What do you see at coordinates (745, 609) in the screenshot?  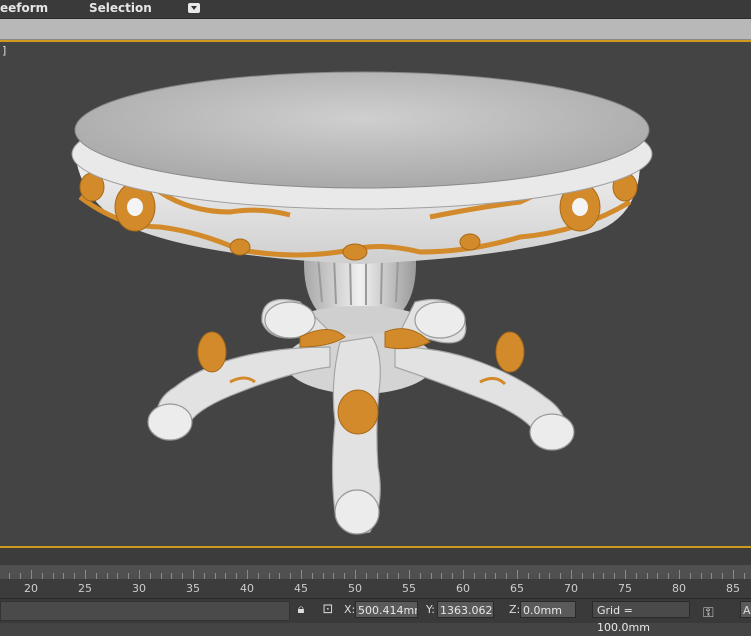 I see `auto-key-button: Au` at bounding box center [745, 609].